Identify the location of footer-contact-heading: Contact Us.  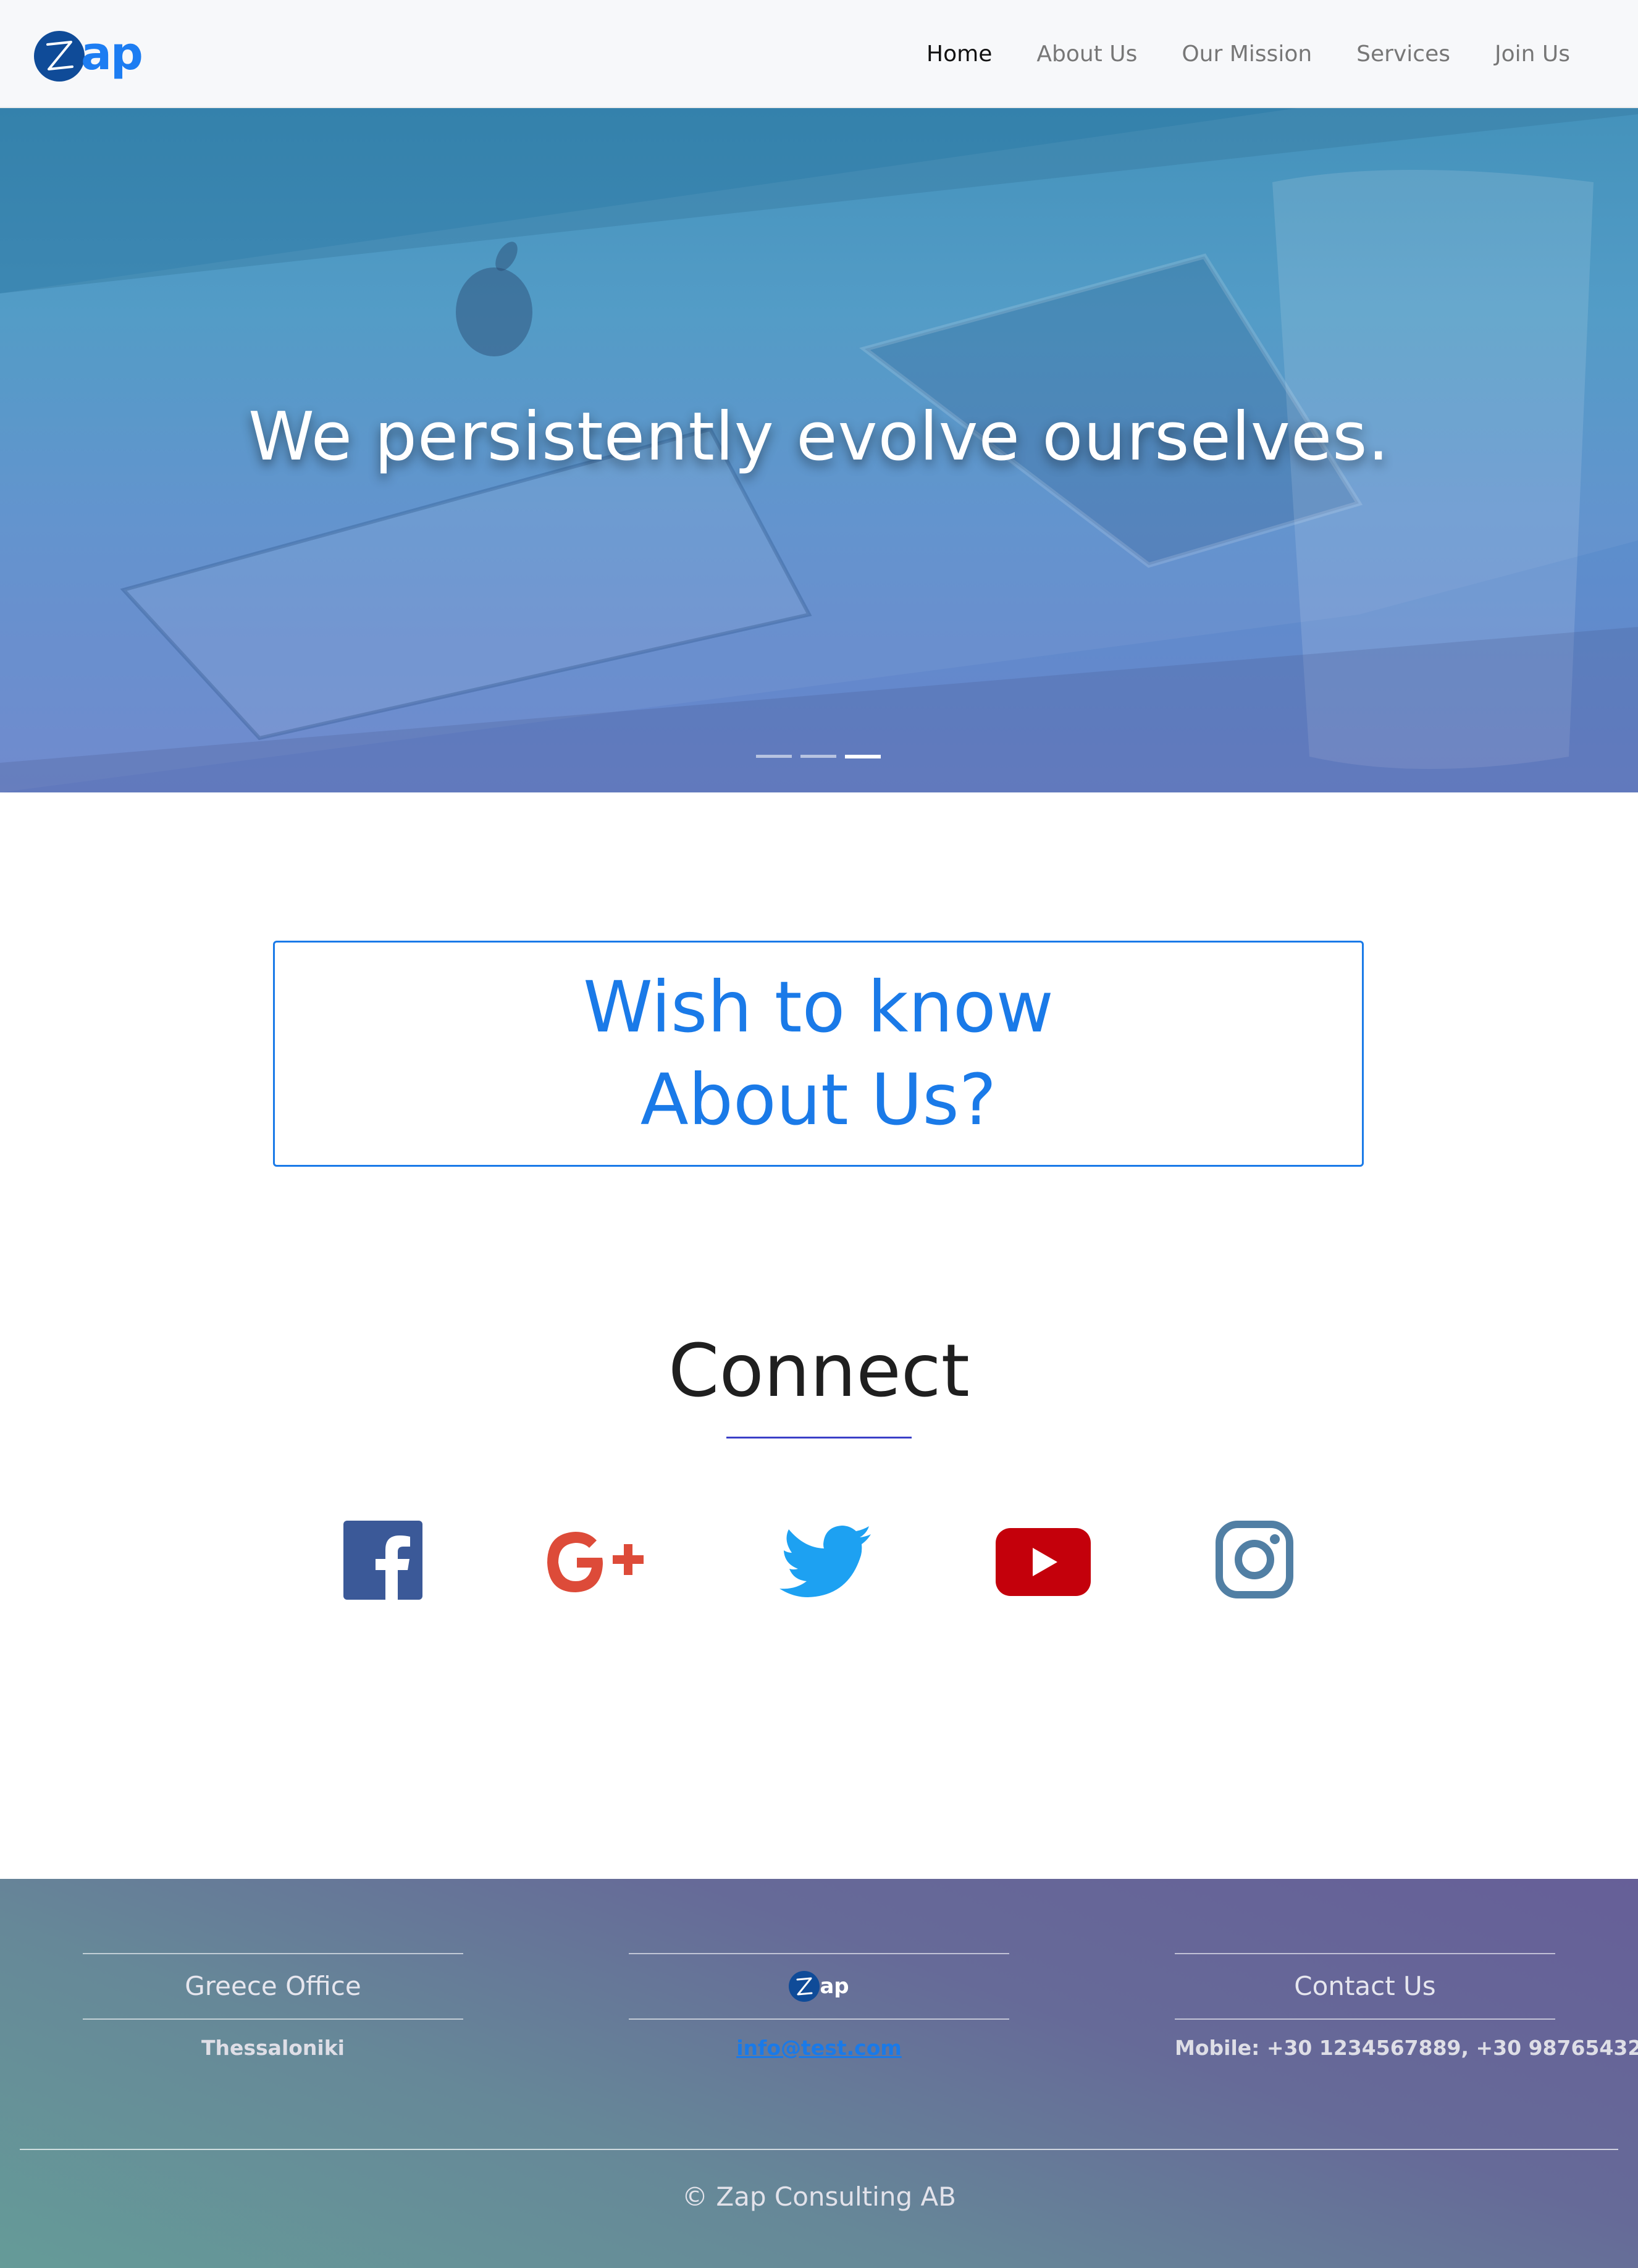
(1365, 1986).